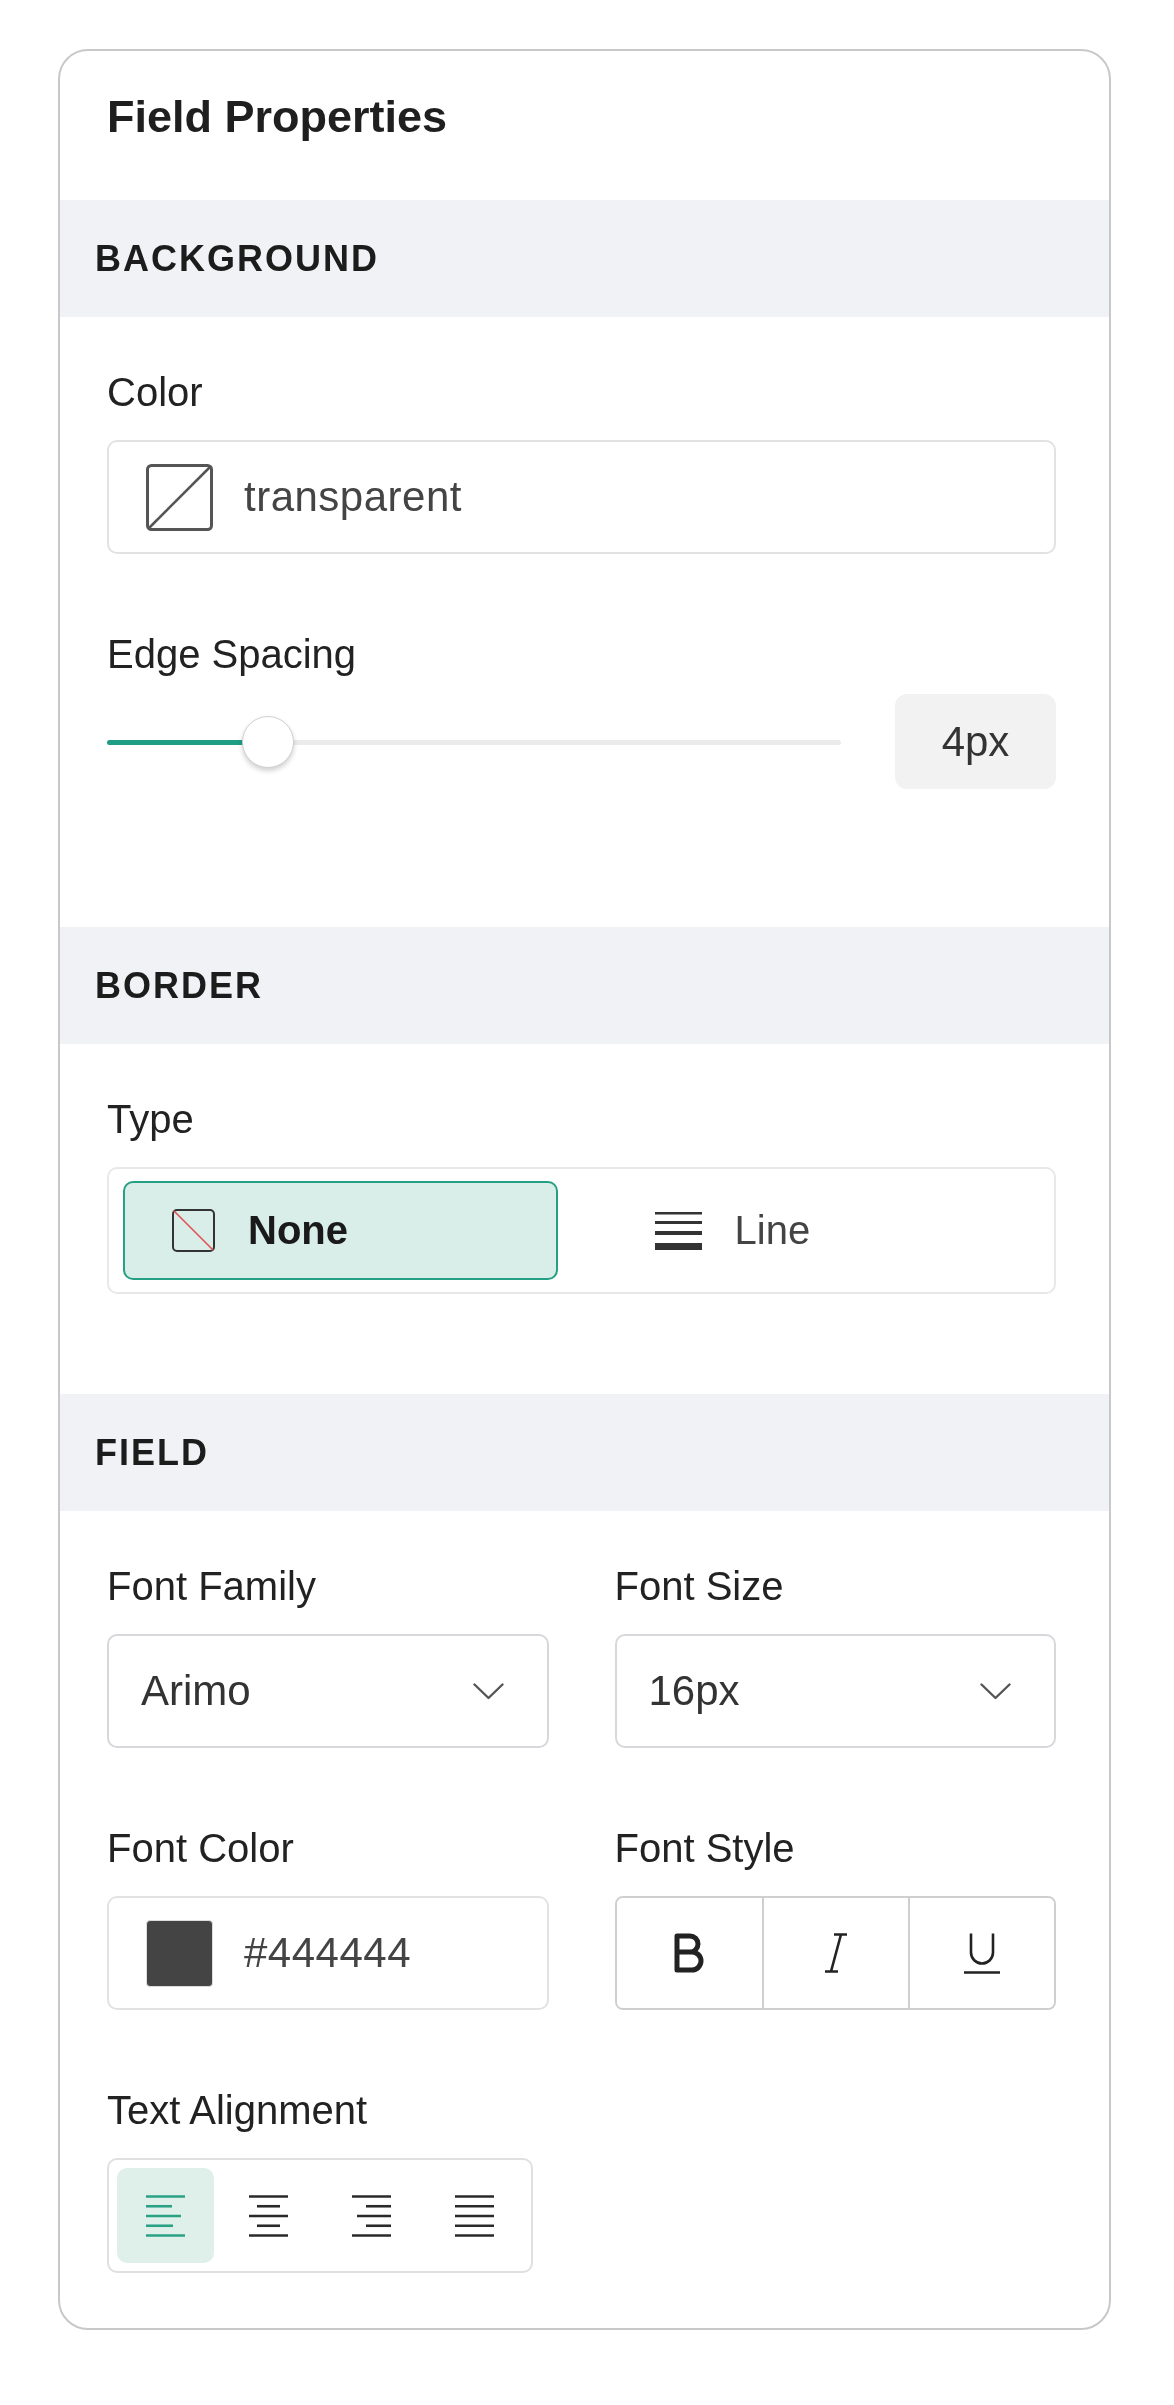  Describe the element at coordinates (822, 1230) in the screenshot. I see `segment-option: Line` at that location.